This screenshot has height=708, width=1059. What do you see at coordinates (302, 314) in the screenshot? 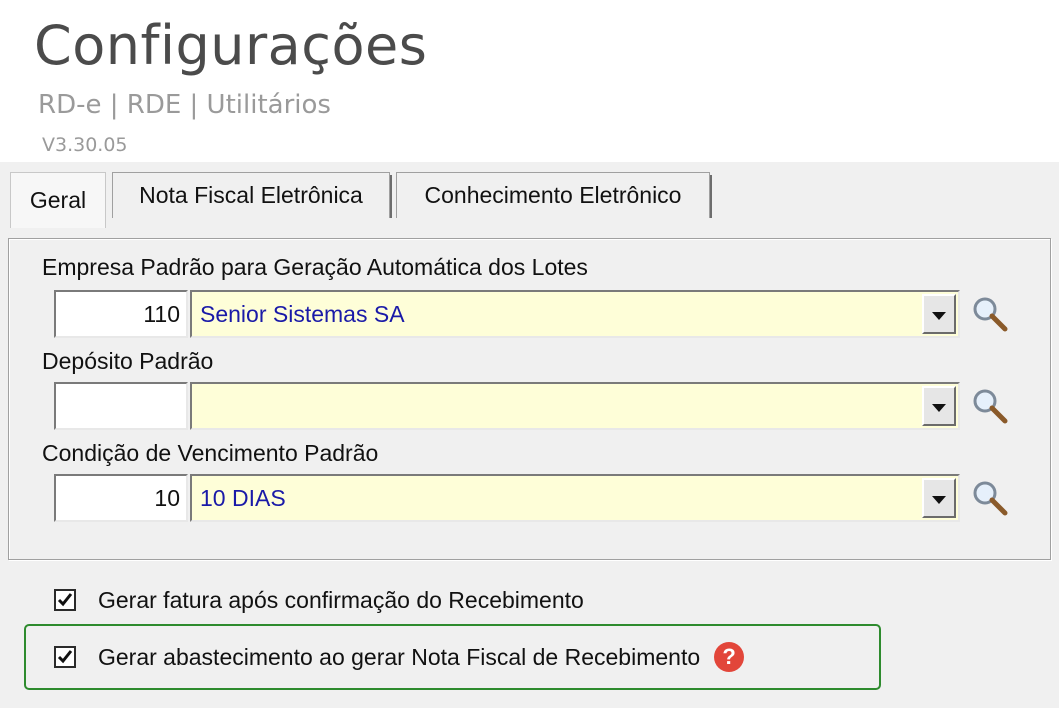
I see `empresa-select-value: Senior Sistemas SA` at bounding box center [302, 314].